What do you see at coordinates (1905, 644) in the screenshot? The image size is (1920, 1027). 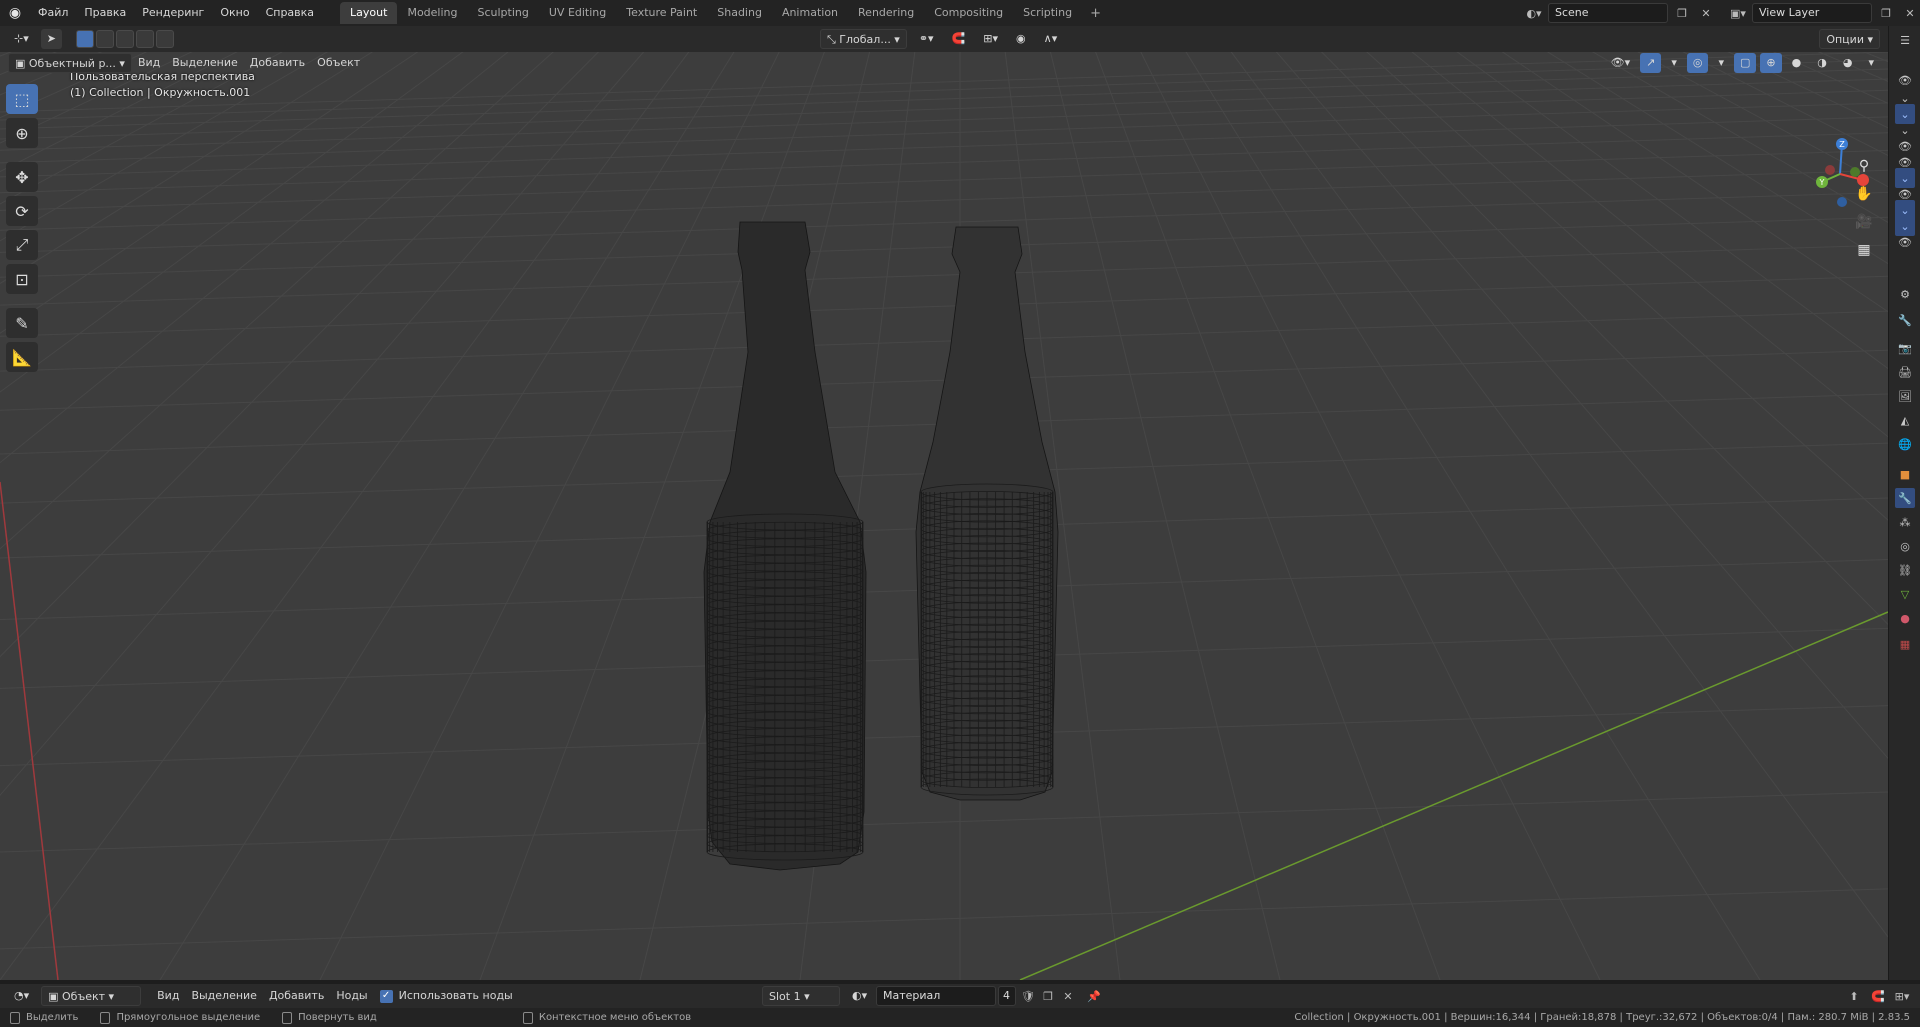 I see `texture-properties-icon: ▦` at bounding box center [1905, 644].